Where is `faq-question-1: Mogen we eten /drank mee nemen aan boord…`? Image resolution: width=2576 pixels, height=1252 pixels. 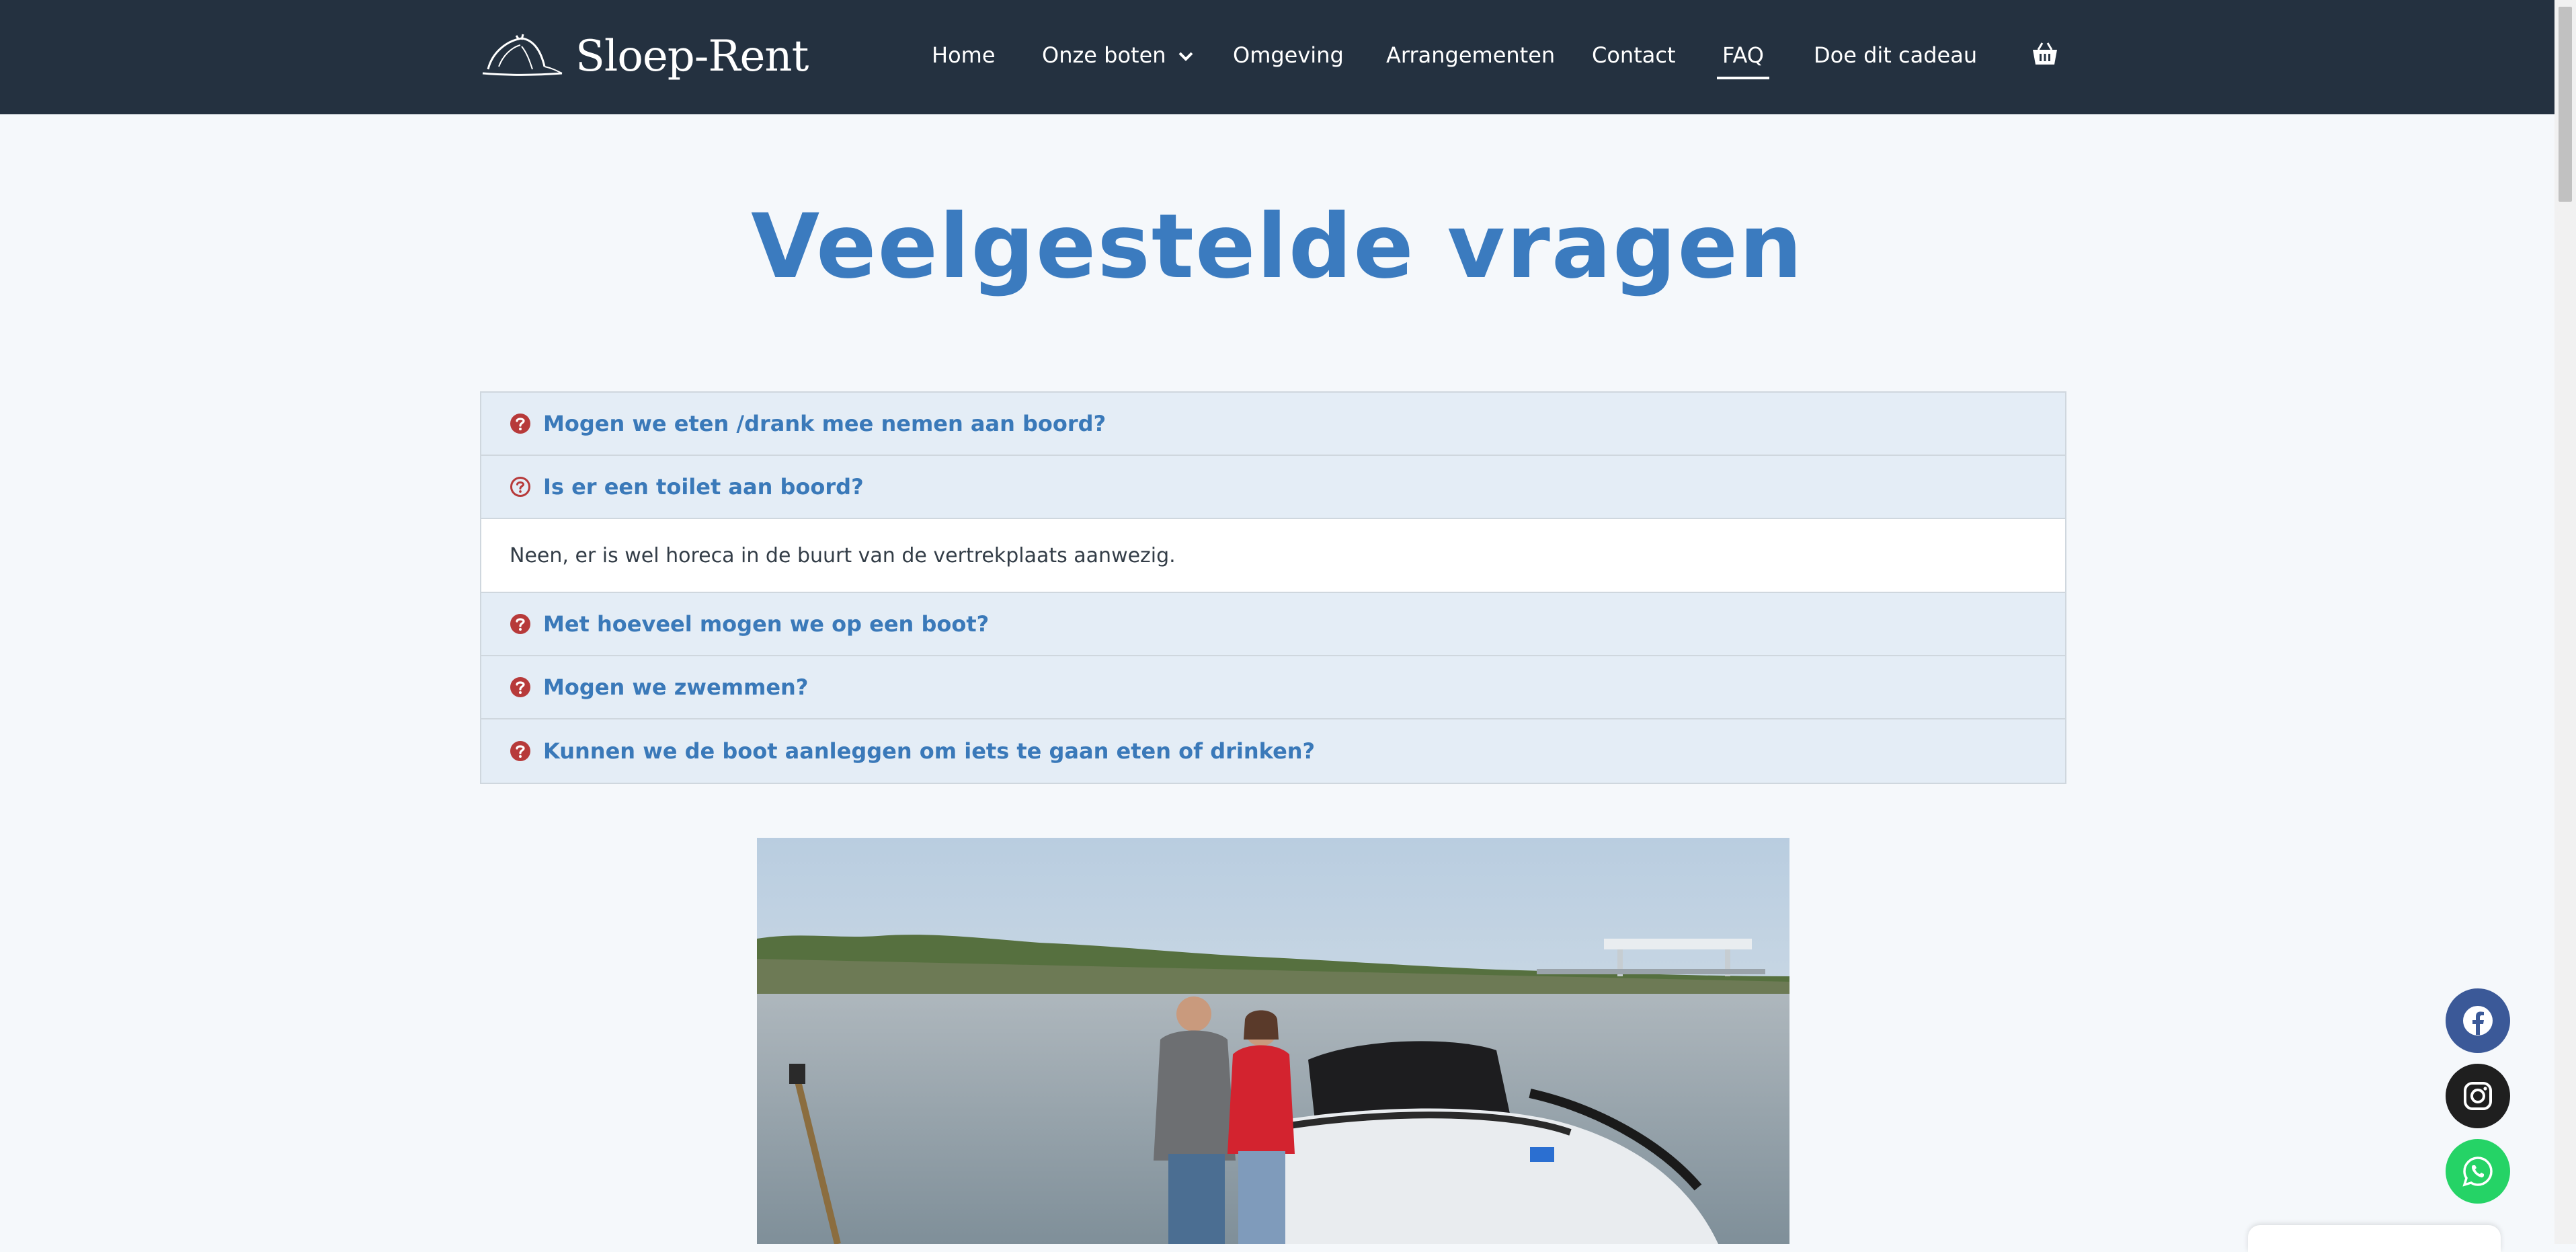 faq-question-1: Mogen we eten /drank mee nemen aan boord… is located at coordinates (1273, 424).